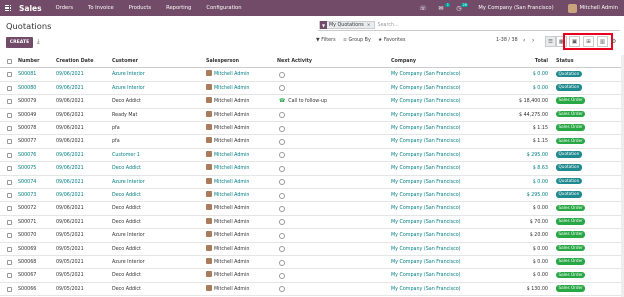 The image size is (624, 297). I want to click on menu-configuration: Configuration, so click(223, 8).